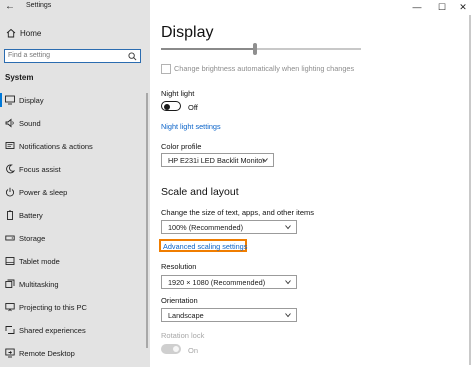  I want to click on sidebar-section-title: System, so click(19, 77).